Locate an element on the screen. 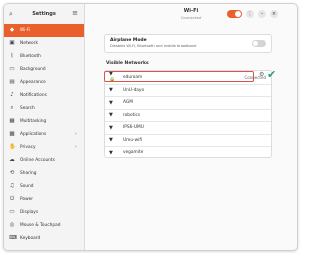 The image size is (320, 253). network-row: ▼ Umu-wifi is located at coordinates (188, 140).